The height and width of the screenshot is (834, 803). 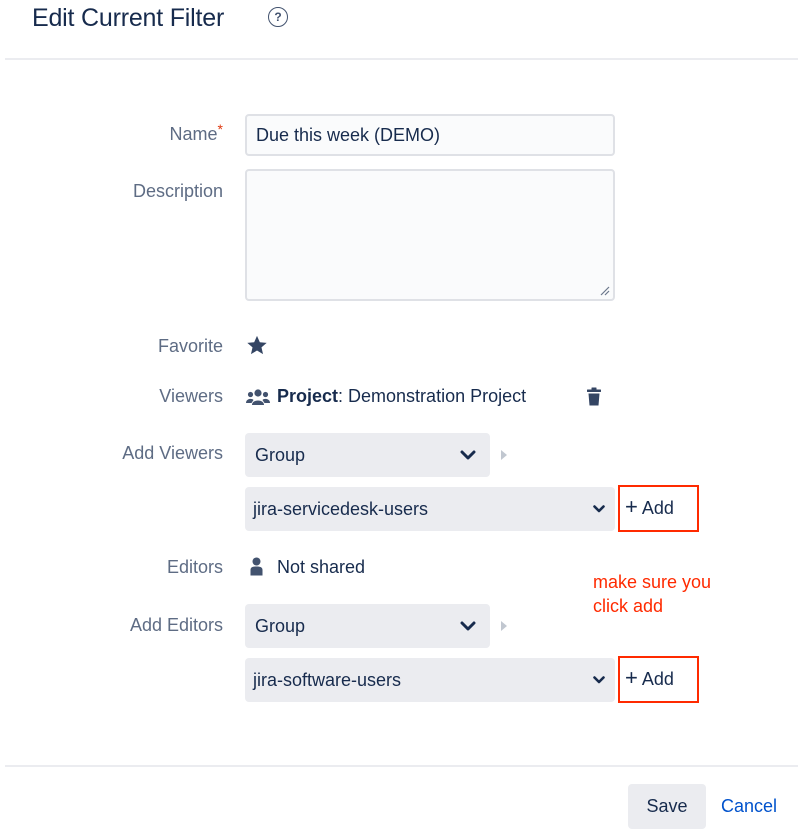 What do you see at coordinates (401, 59) in the screenshot?
I see `header-divider` at bounding box center [401, 59].